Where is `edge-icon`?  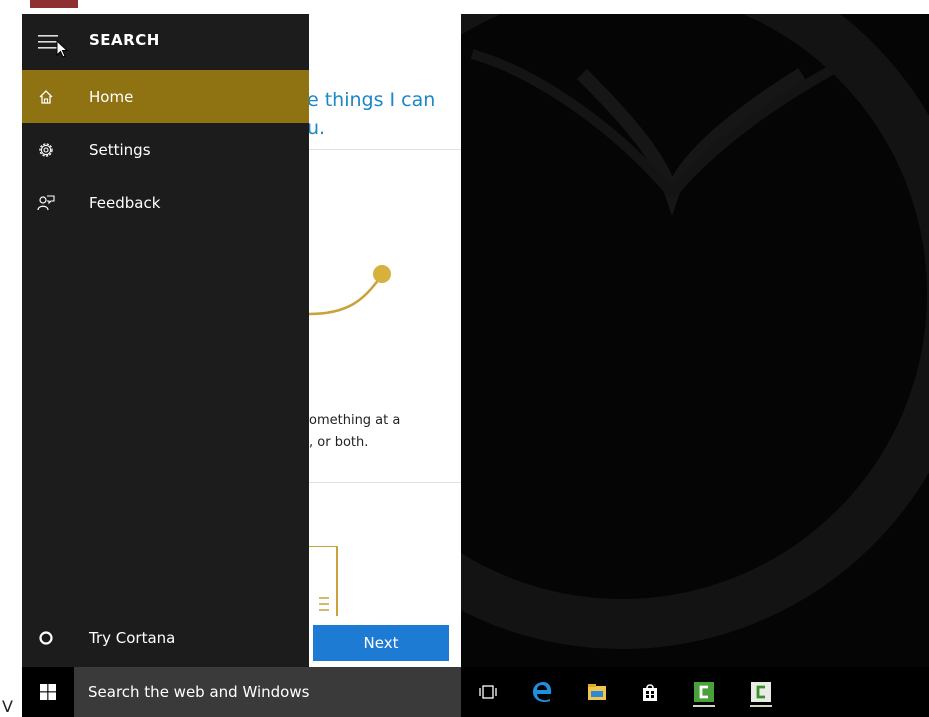
edge-icon is located at coordinates (542, 692).